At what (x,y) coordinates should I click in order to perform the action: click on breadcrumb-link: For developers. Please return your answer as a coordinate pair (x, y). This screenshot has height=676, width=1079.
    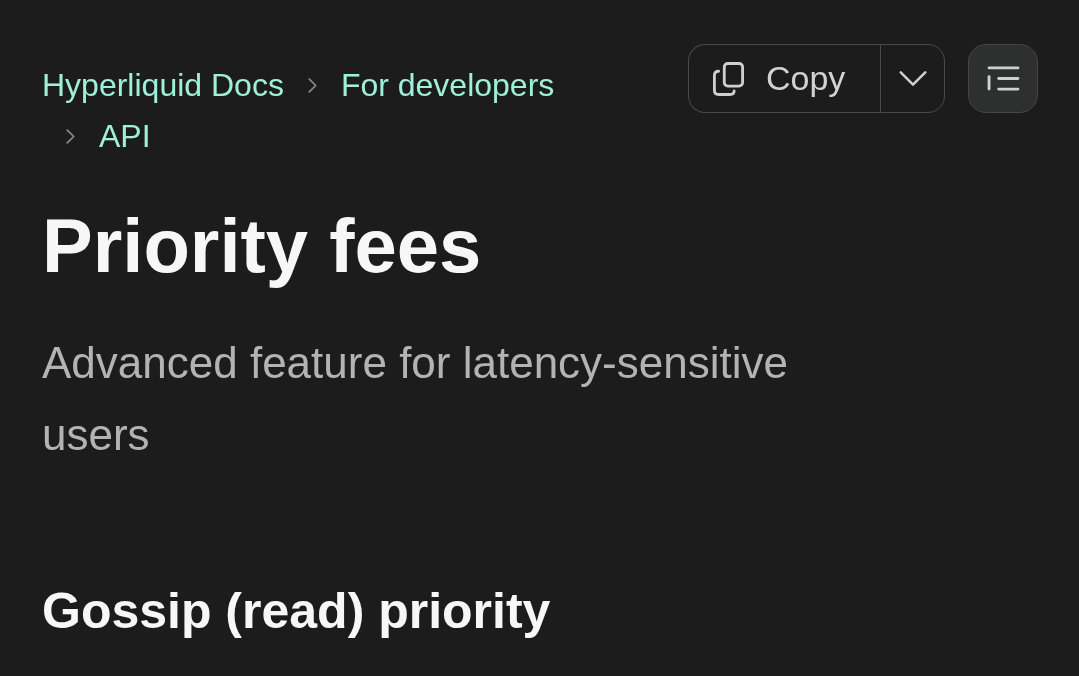
    Looking at the image, I should click on (447, 85).